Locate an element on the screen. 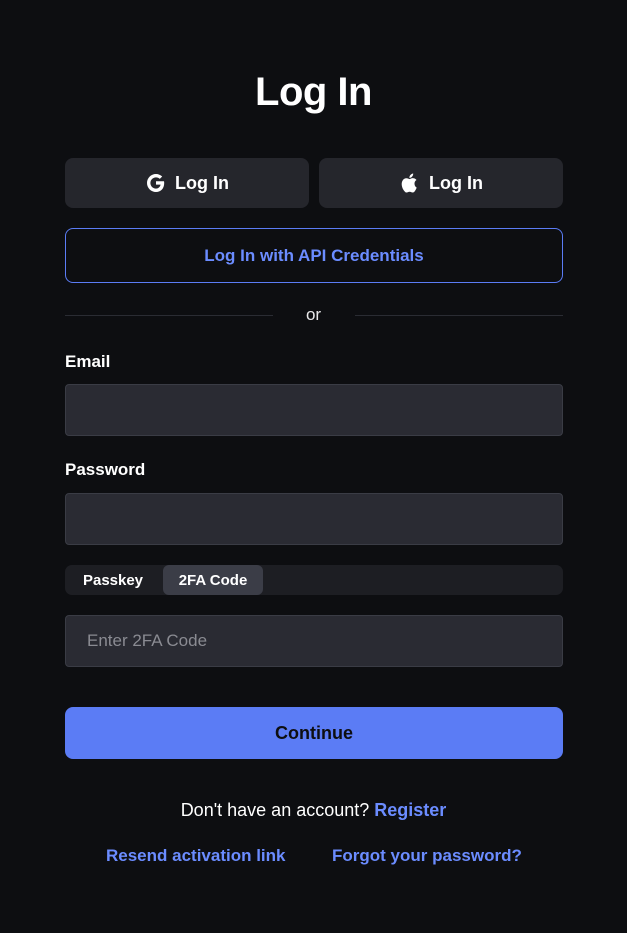  email-field is located at coordinates (314, 410).